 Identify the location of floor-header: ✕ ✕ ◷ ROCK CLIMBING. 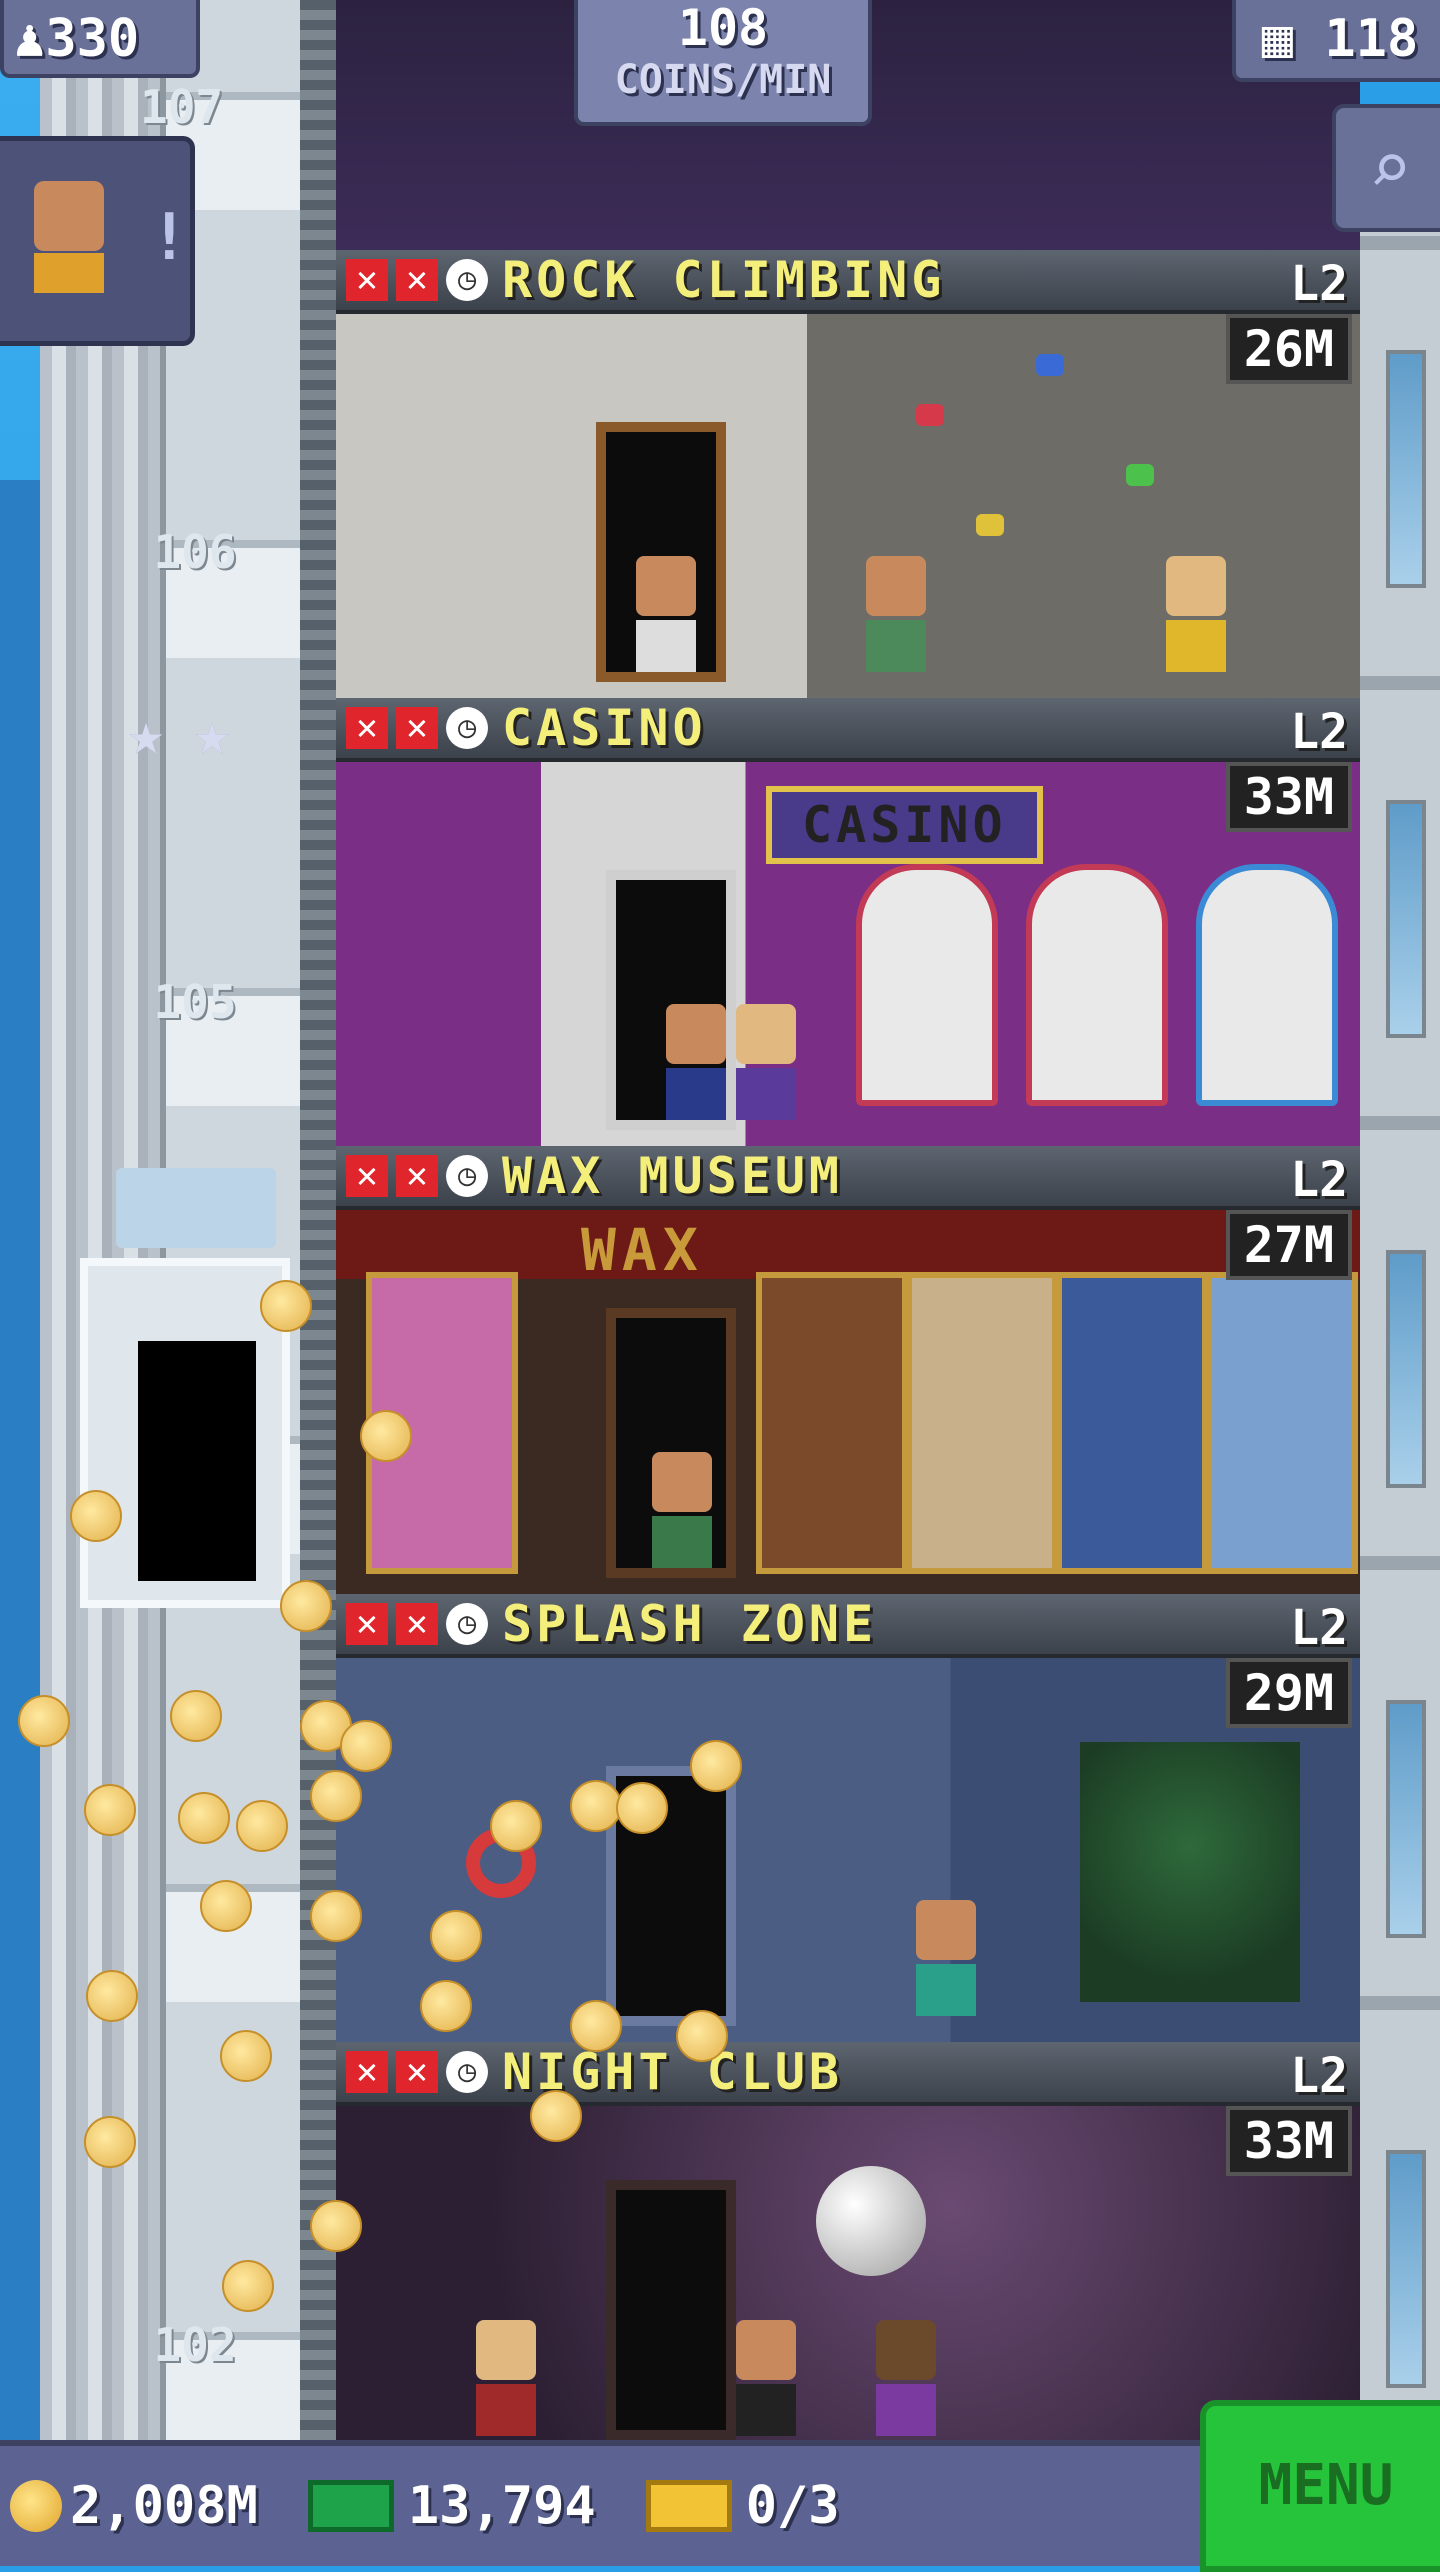
(848, 282).